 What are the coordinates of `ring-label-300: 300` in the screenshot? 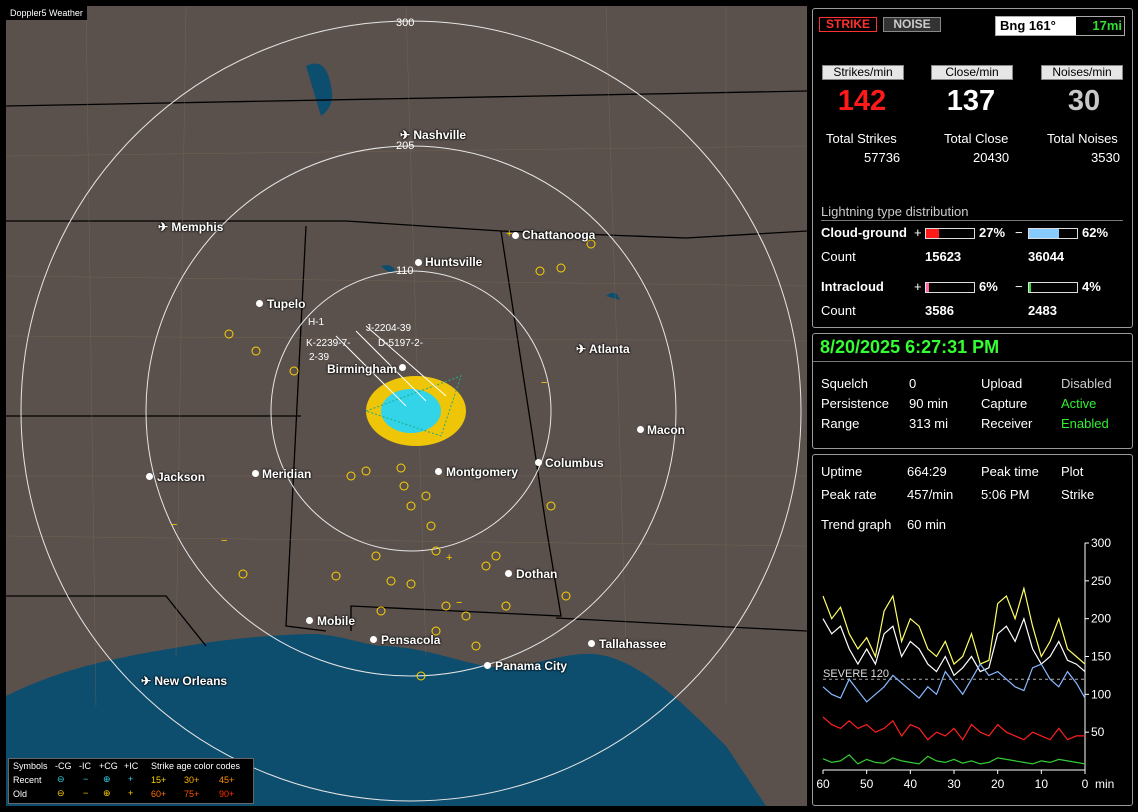 It's located at (405, 23).